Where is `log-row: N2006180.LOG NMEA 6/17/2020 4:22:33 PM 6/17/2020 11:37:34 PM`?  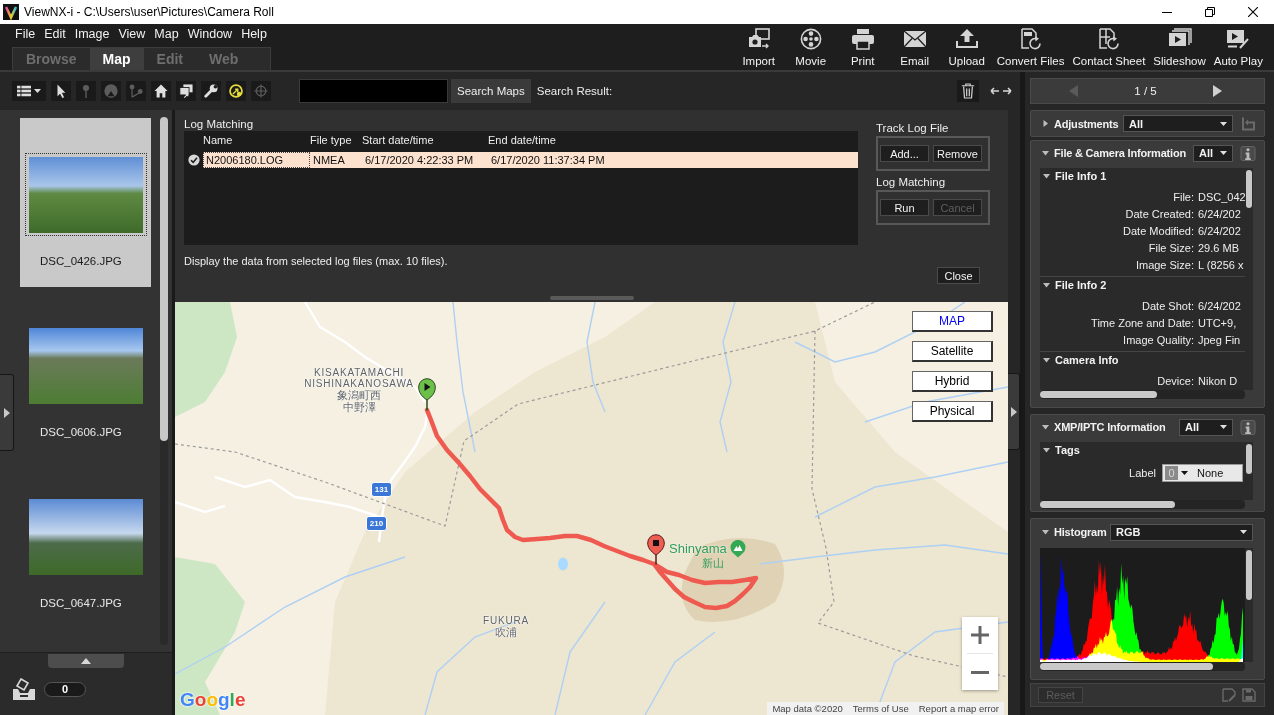 log-row: N2006180.LOG NMEA 6/17/2020 4:22:33 PM 6/17/2020 11:37:34 PM is located at coordinates (530, 160).